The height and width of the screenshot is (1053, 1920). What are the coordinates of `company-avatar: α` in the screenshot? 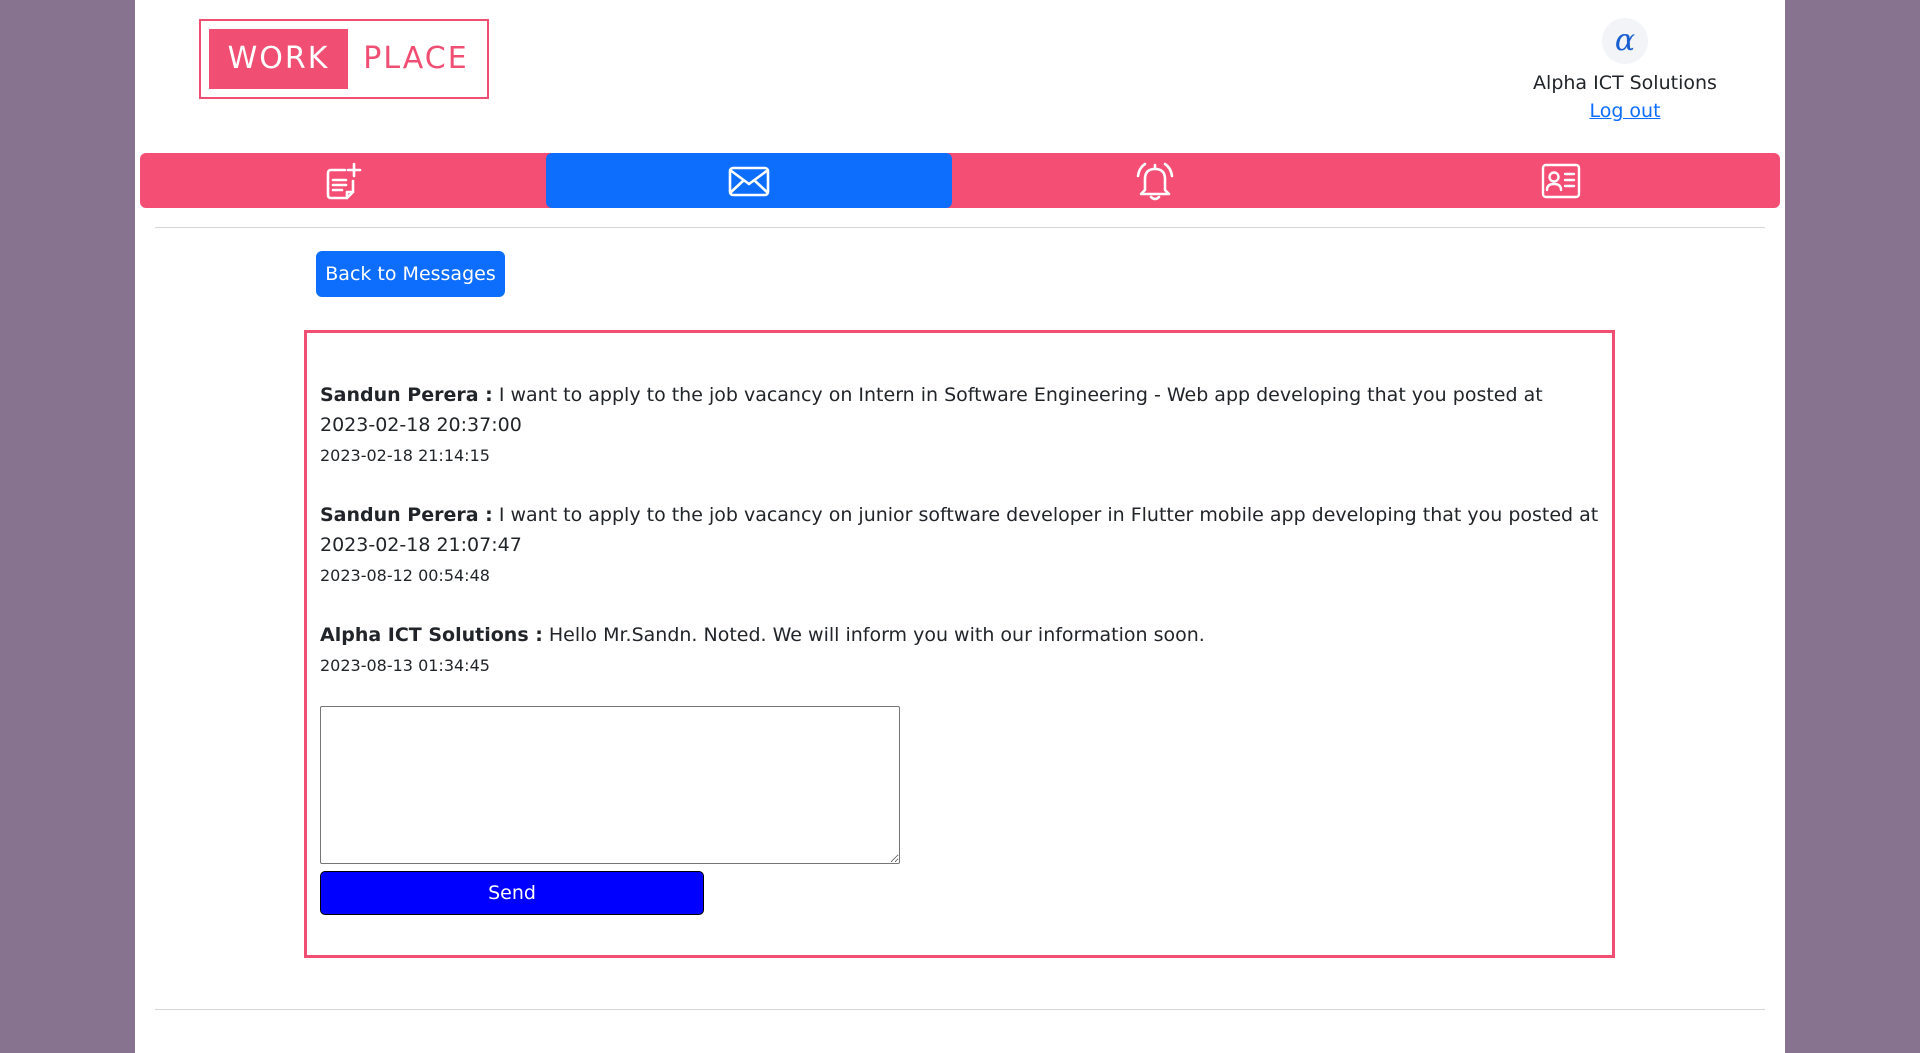 It's located at (1625, 41).